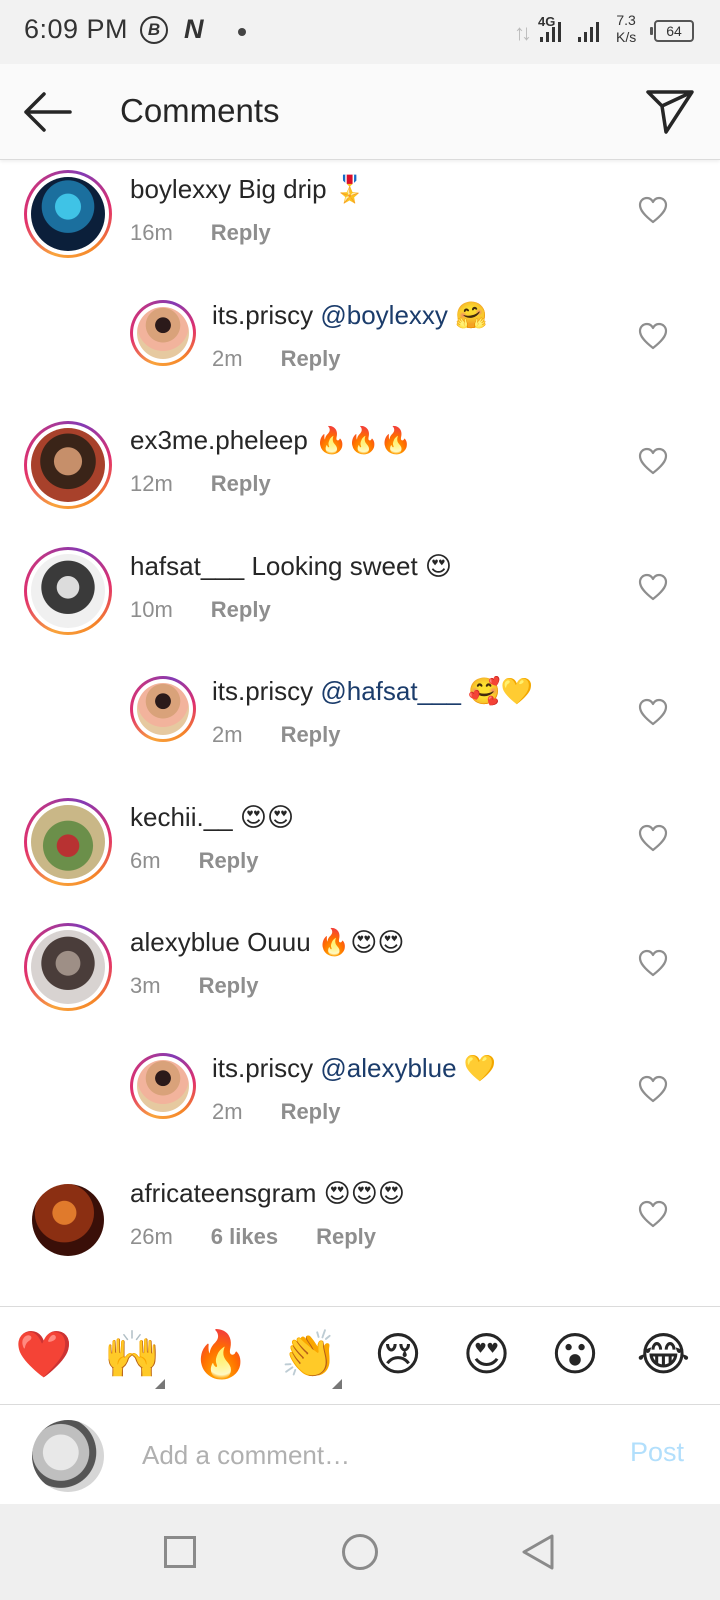 The image size is (720, 1600). What do you see at coordinates (360, 1103) in the screenshot?
I see `reply-comment: its.priscy @alexyblue 💛 2m Reply` at bounding box center [360, 1103].